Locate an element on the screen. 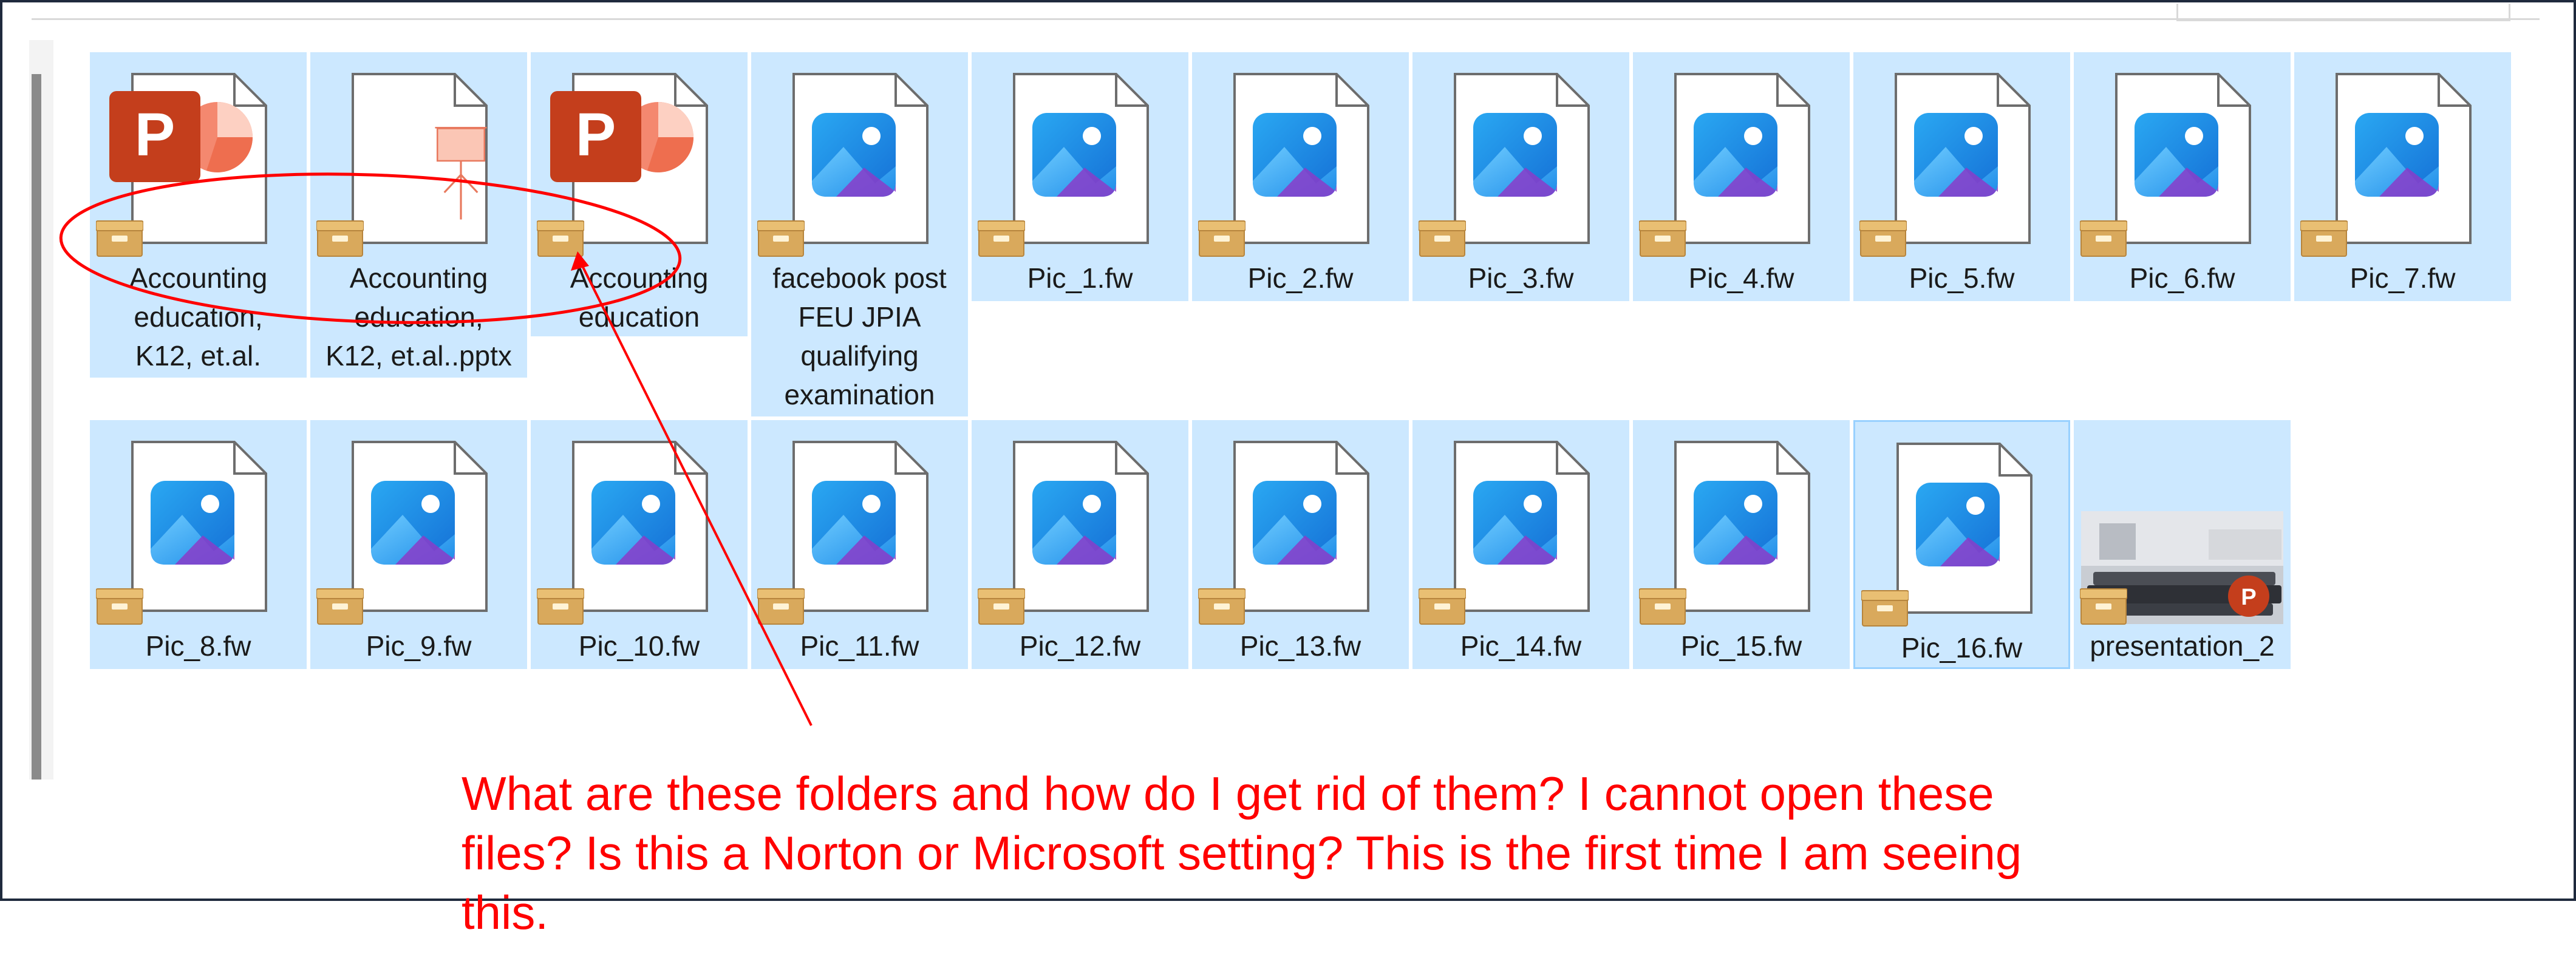 This screenshot has height=975, width=2576. file-item: Pic_2.fw is located at coordinates (1301, 176).